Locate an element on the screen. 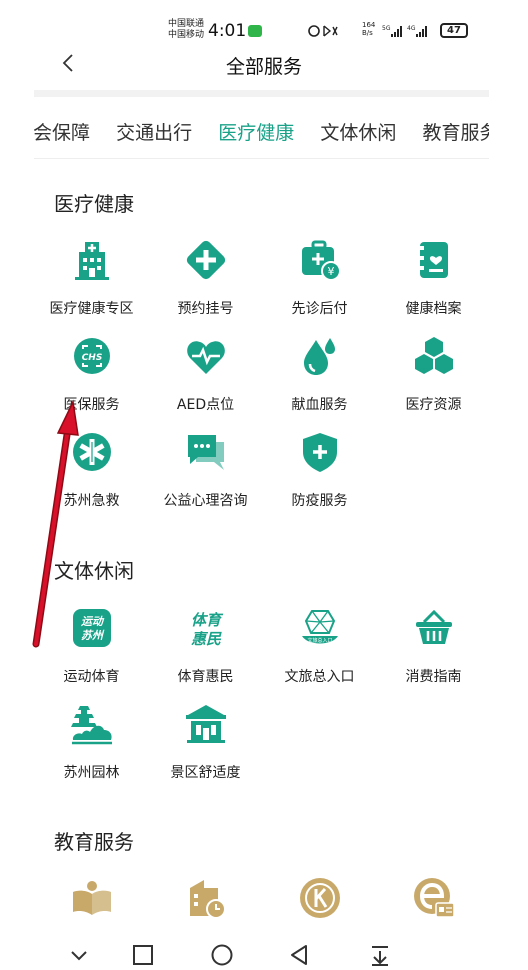 This screenshot has width=528, height=970. battery-indicator: 47 is located at coordinates (454, 30).